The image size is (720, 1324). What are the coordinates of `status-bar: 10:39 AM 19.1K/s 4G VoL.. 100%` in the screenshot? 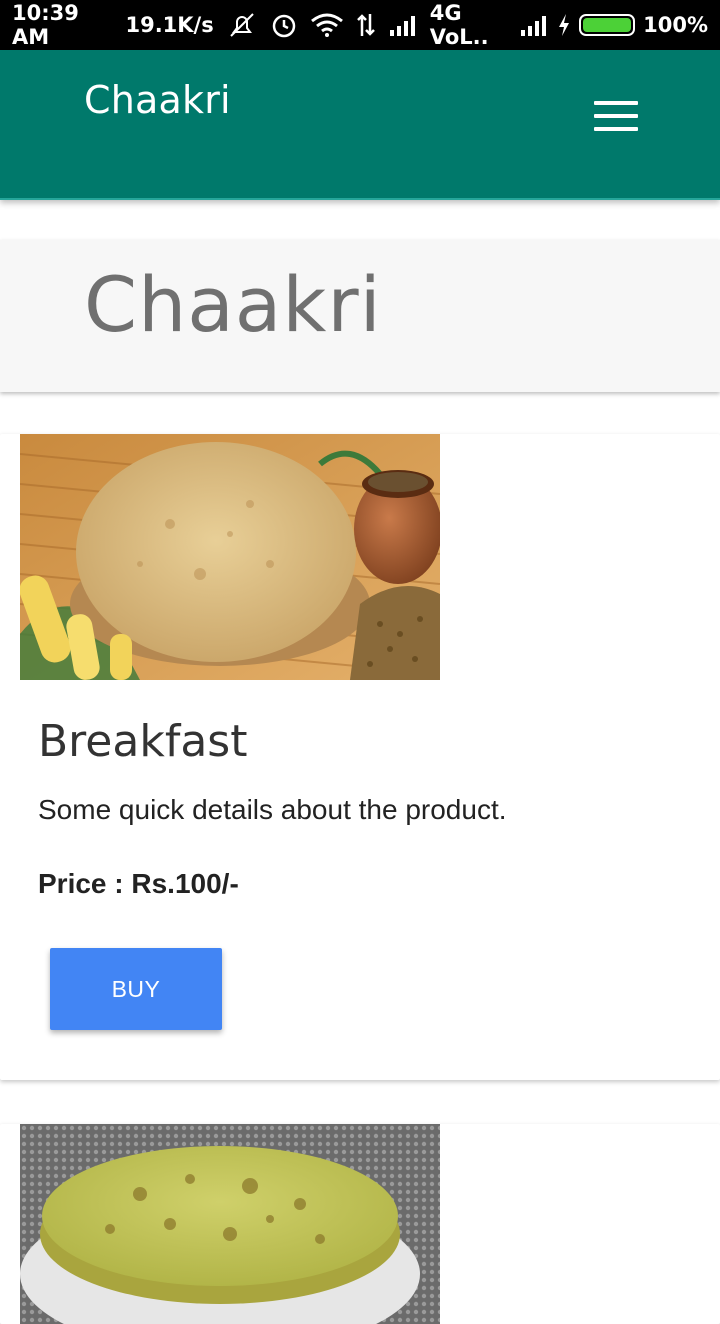 It's located at (360, 25).